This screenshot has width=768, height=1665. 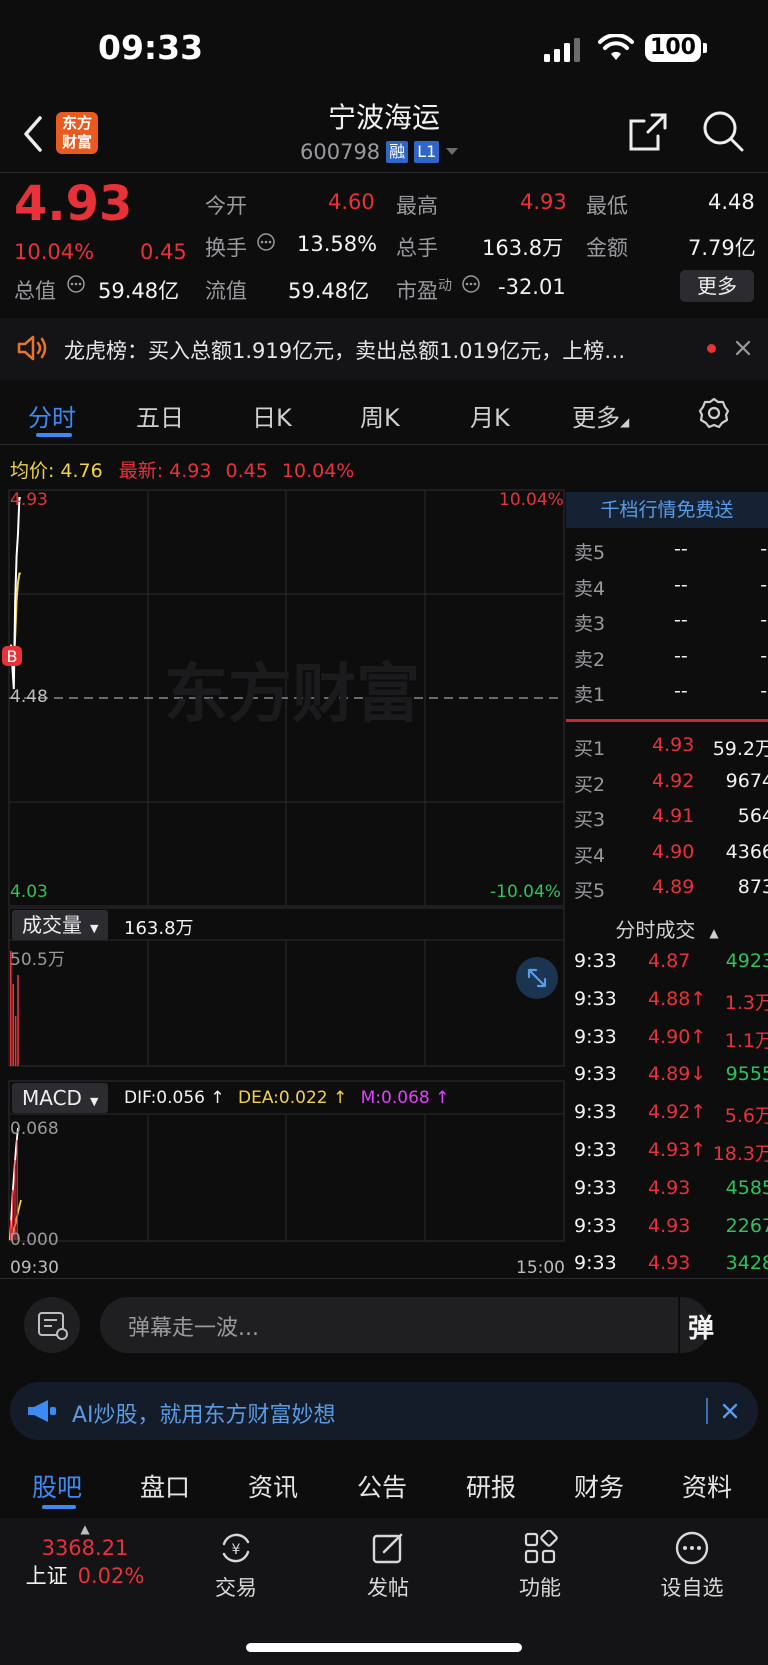 I want to click on tick-row: 9:33 4.93 2267, so click(x=671, y=1229).